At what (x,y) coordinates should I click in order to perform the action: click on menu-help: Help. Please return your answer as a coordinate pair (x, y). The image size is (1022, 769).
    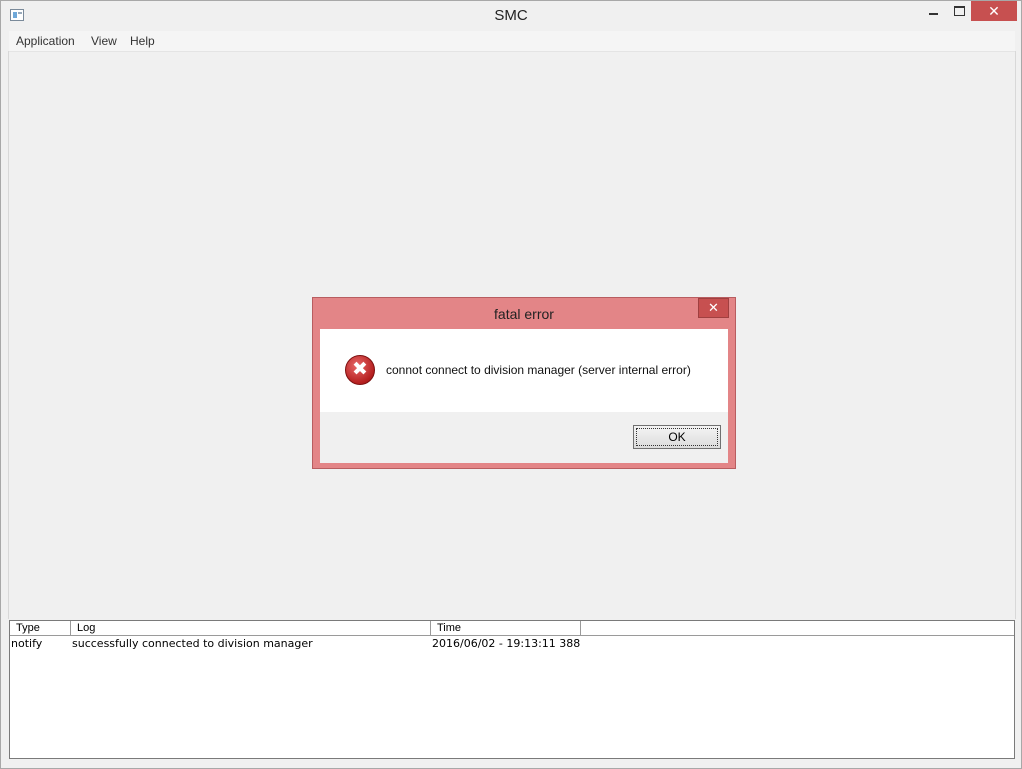
    Looking at the image, I should click on (142, 41).